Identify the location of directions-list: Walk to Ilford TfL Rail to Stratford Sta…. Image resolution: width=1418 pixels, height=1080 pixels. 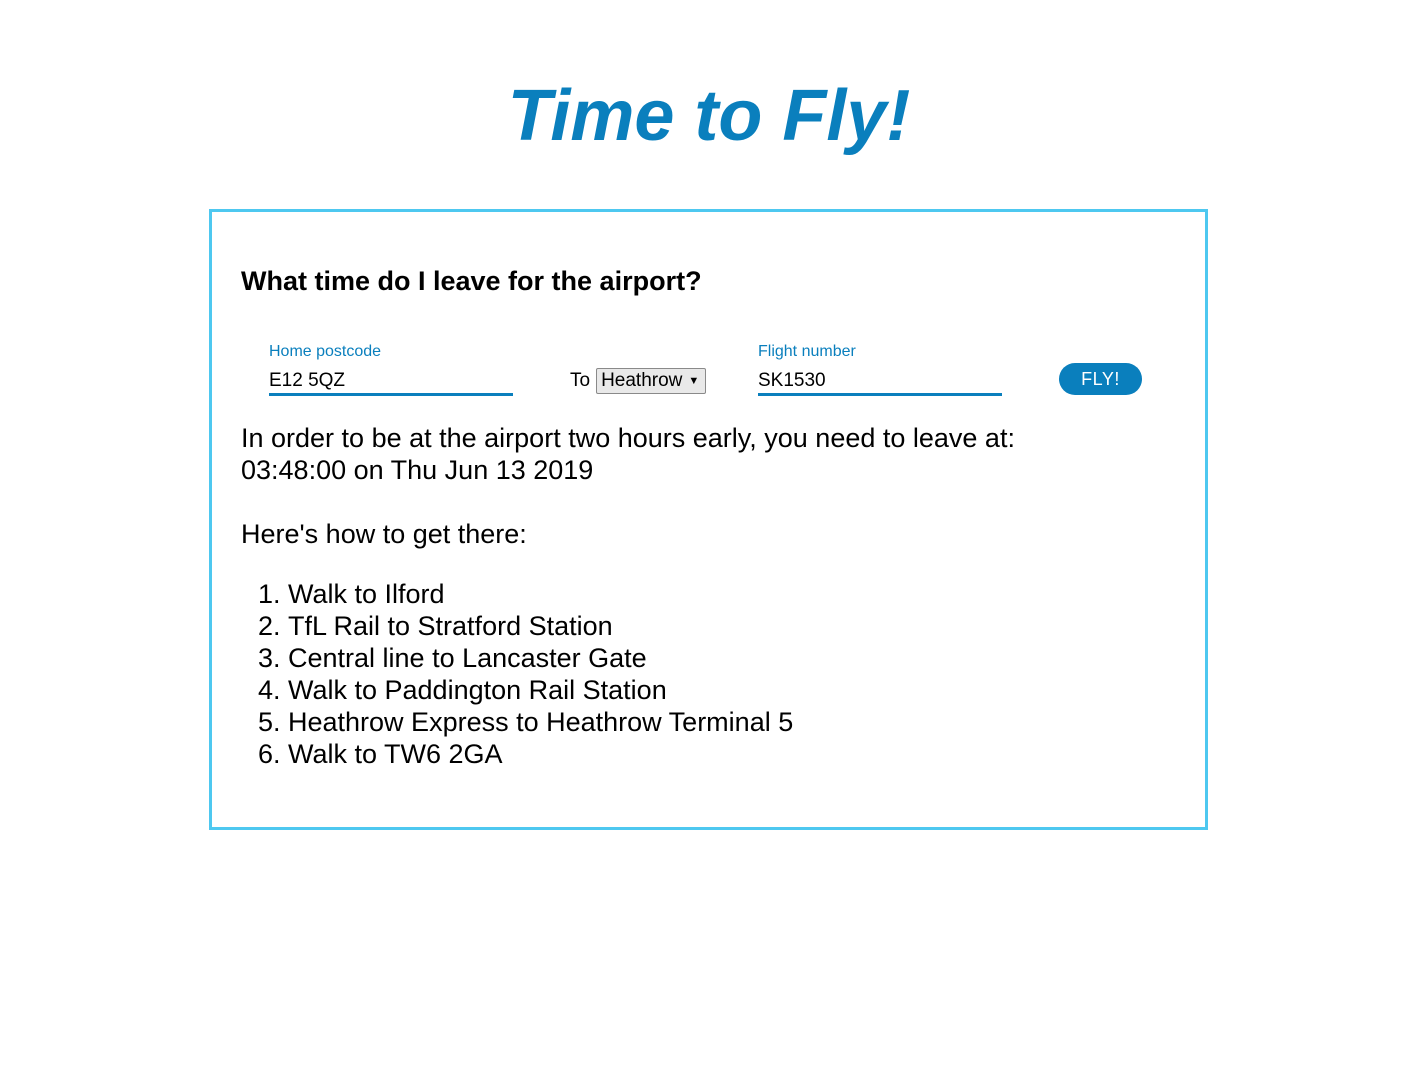
(517, 674).